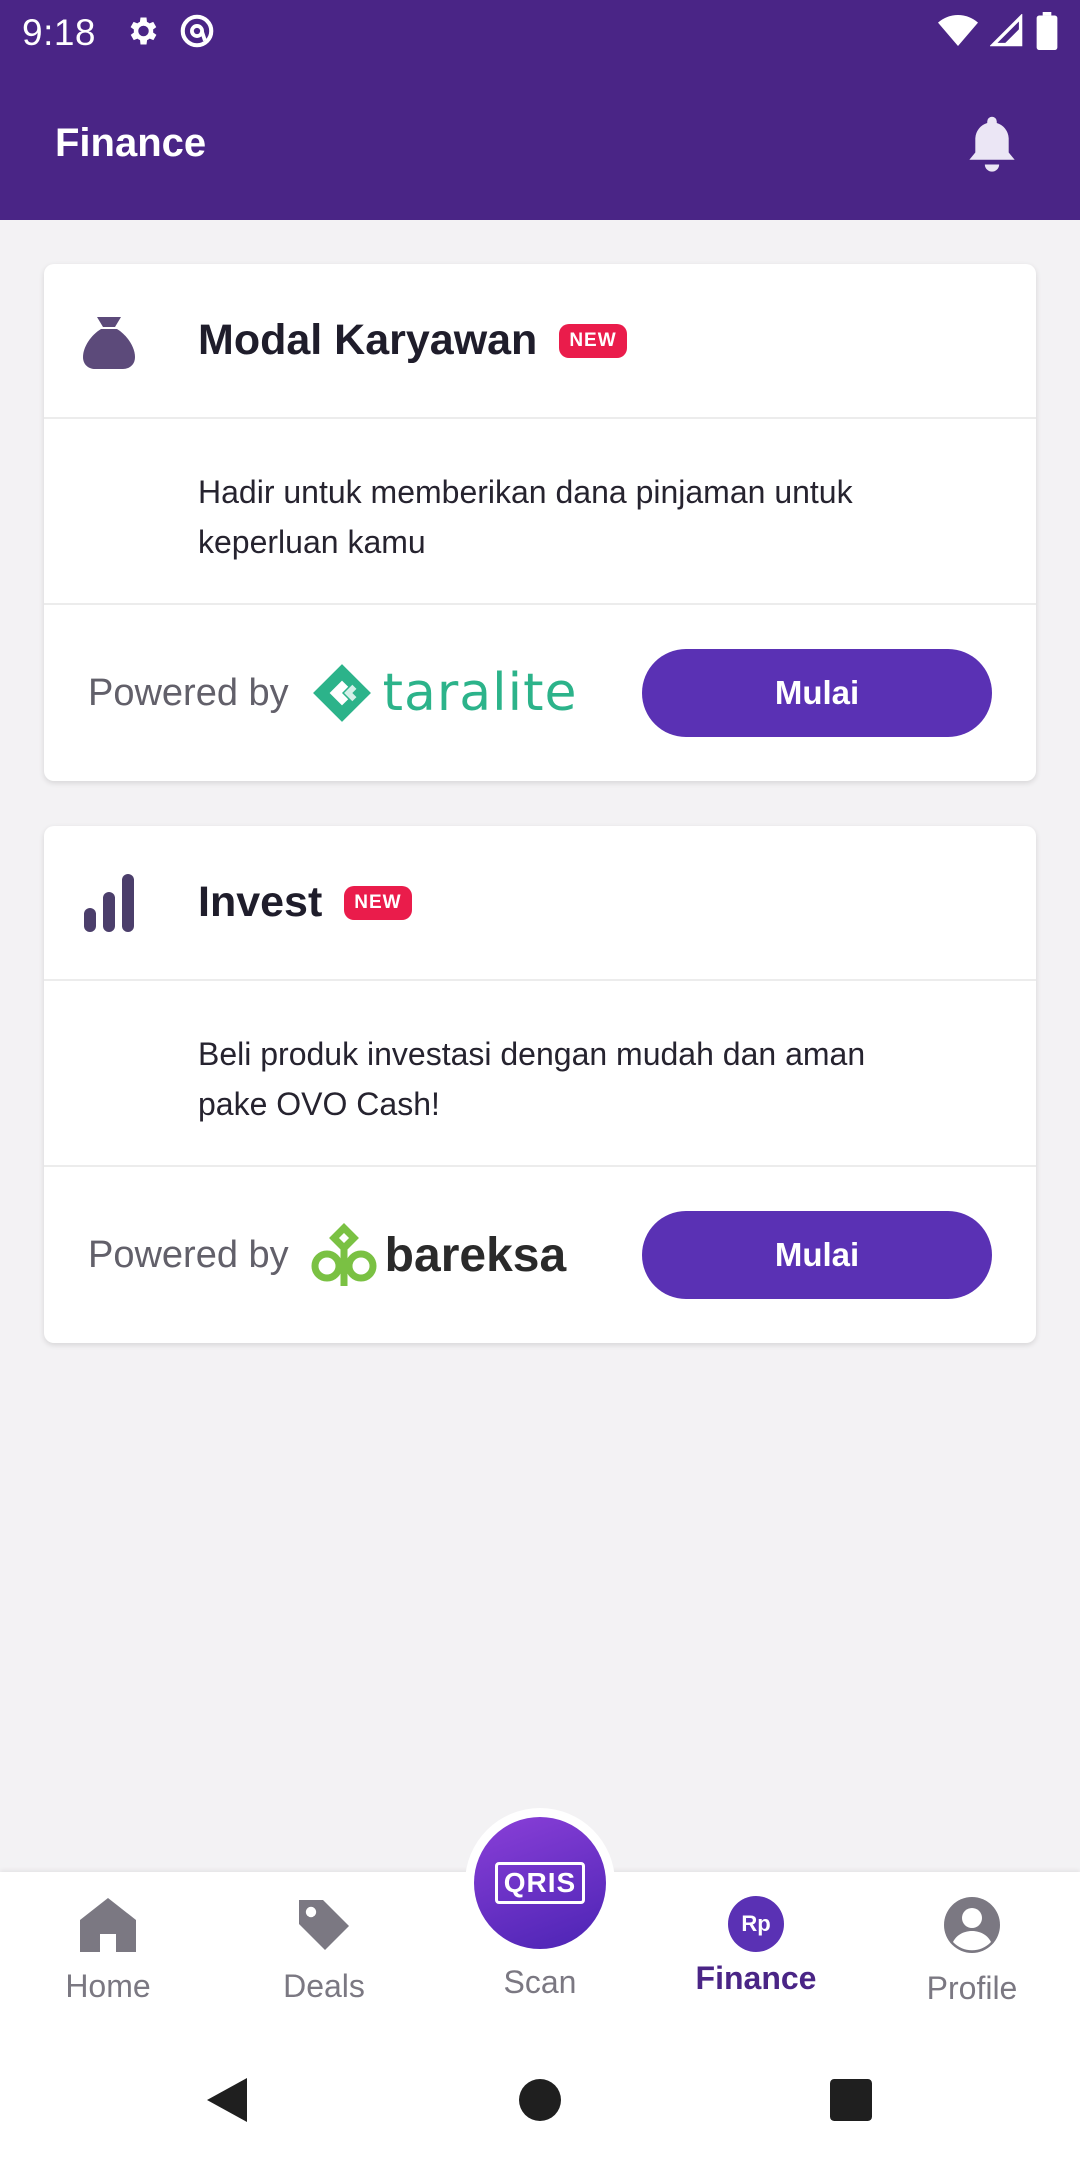 This screenshot has height=2160, width=1080. I want to click on circle-a-icon, so click(197, 33).